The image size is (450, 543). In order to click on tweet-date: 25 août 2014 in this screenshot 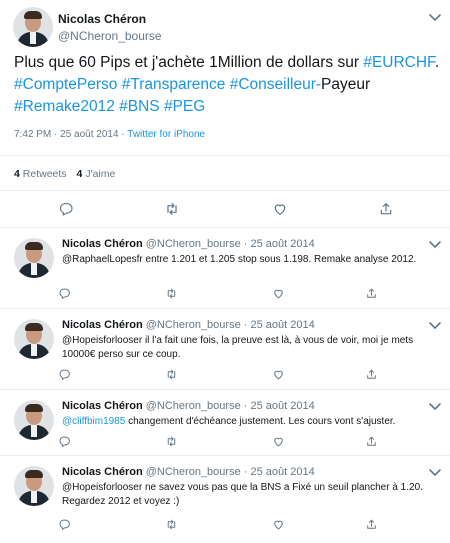, I will do `click(89, 134)`.